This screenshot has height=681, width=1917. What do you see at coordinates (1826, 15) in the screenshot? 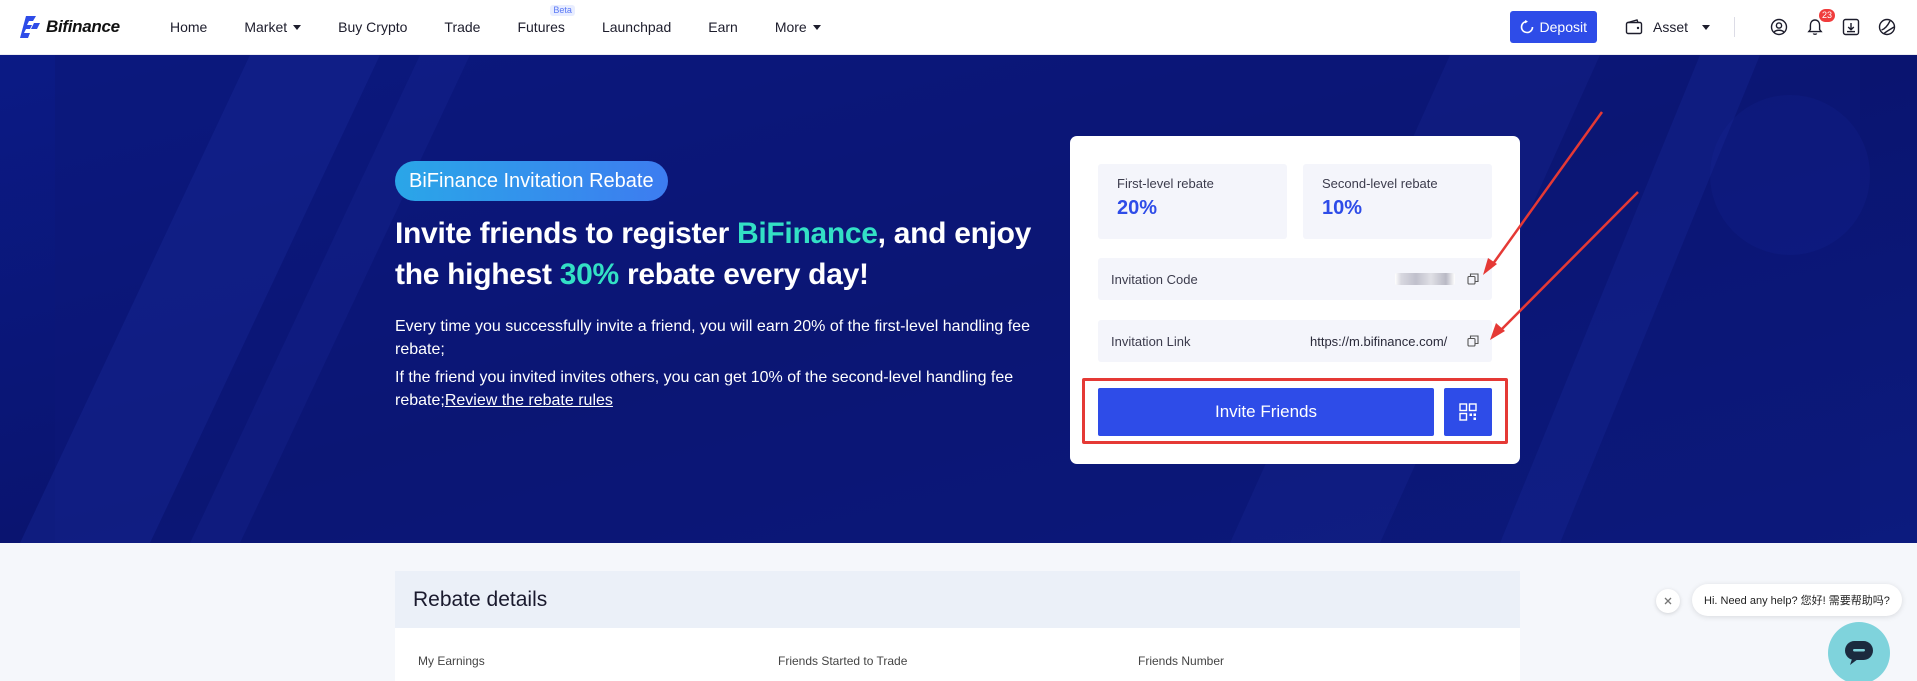
I see `notification-count-badge: 23` at bounding box center [1826, 15].